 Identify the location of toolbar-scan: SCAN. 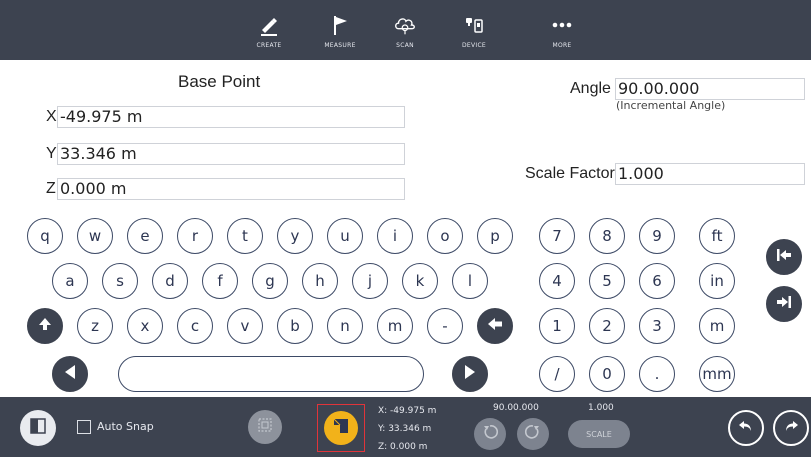
(405, 30).